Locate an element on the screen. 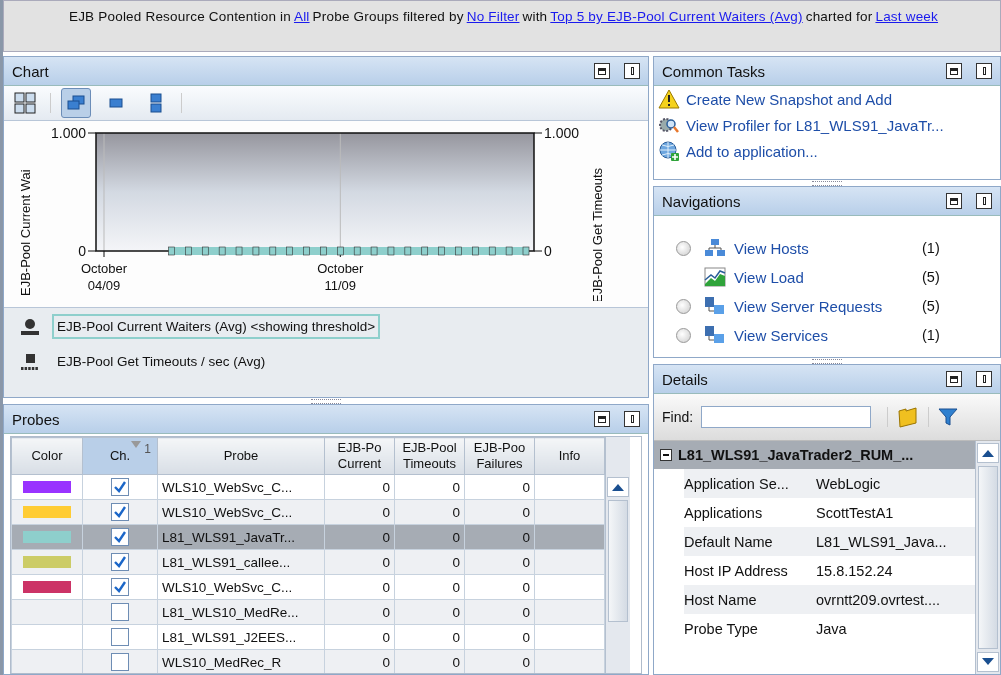 Image resolution: width=1001 pixels, height=675 pixels. column-header: EJB-Poo Failures is located at coordinates (499, 456).